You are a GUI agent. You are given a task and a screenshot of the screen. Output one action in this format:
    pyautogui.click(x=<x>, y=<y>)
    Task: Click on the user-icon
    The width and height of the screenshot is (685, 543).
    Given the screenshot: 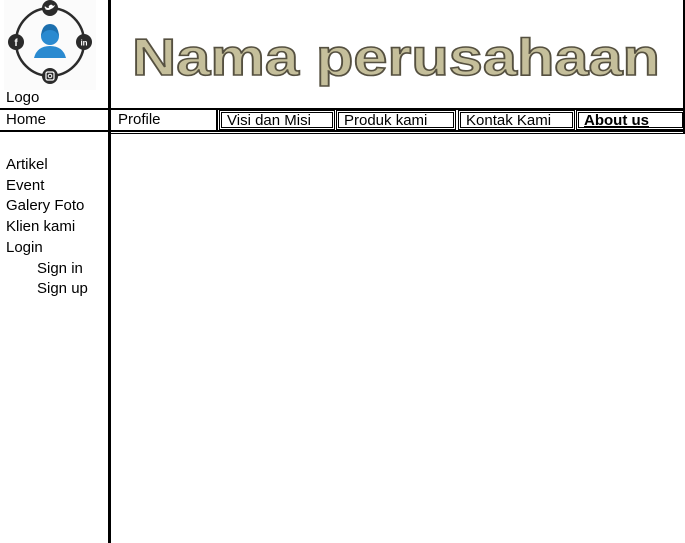 What is the action you would take?
    pyautogui.click(x=50, y=41)
    